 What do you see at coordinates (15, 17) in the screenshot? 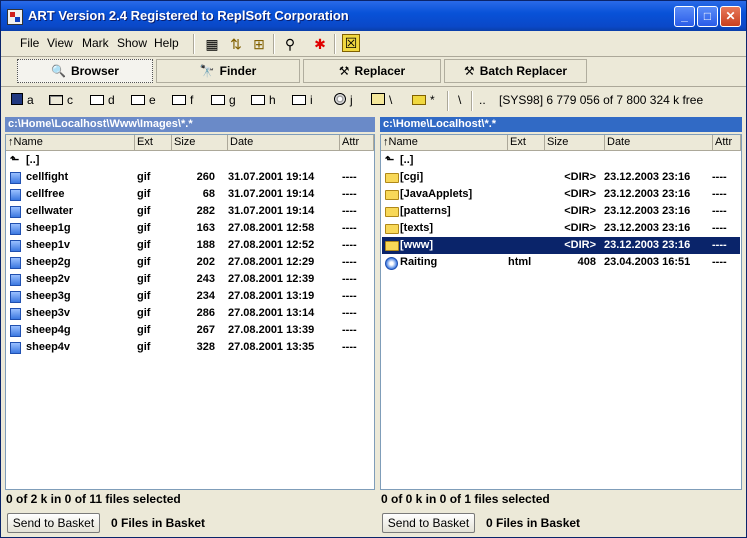
I see `app-icon` at bounding box center [15, 17].